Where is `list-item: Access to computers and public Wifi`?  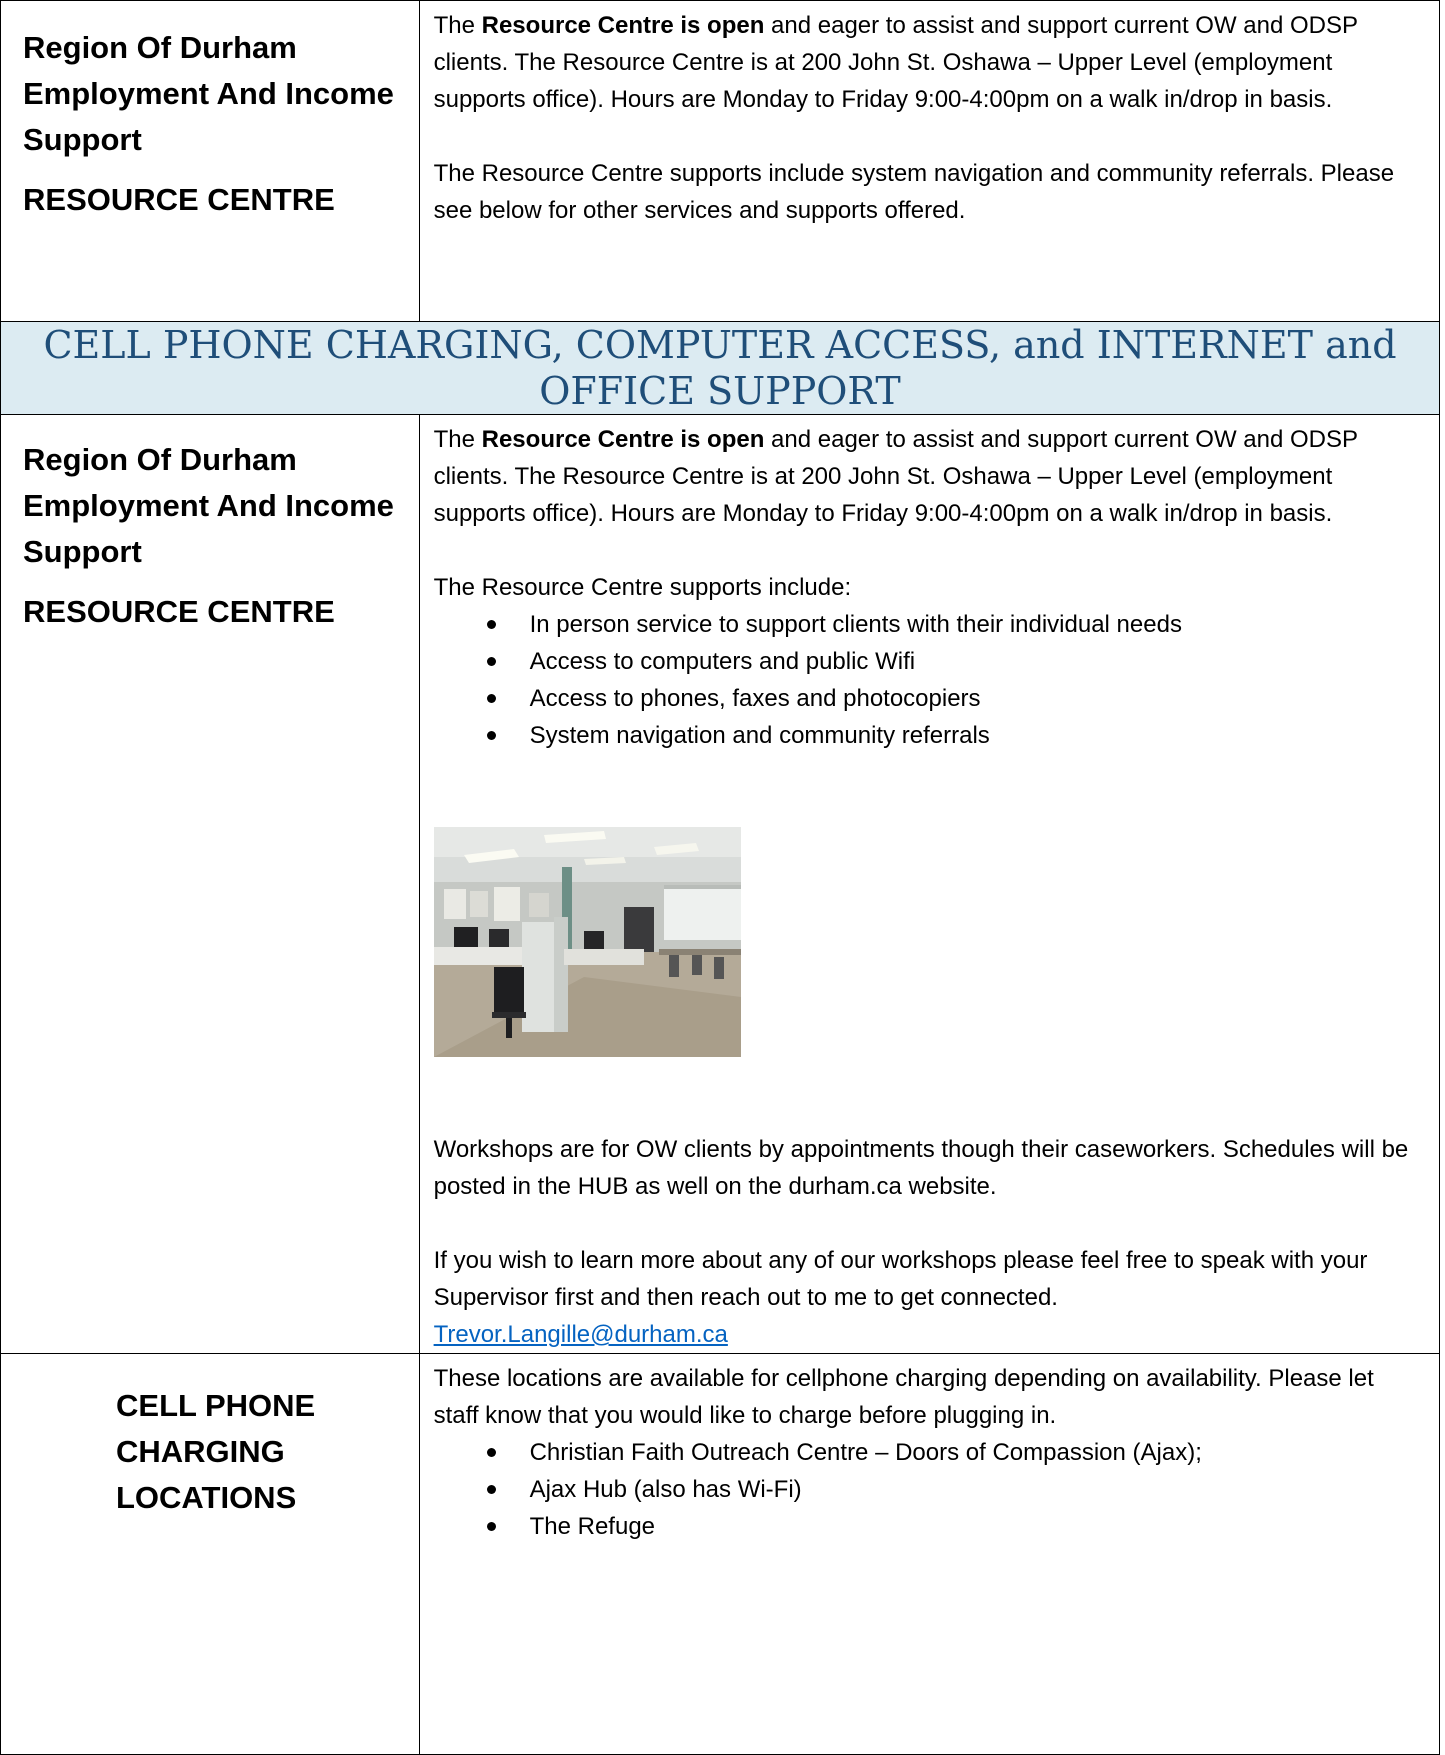 list-item: Access to computers and public Wifi is located at coordinates (928, 661).